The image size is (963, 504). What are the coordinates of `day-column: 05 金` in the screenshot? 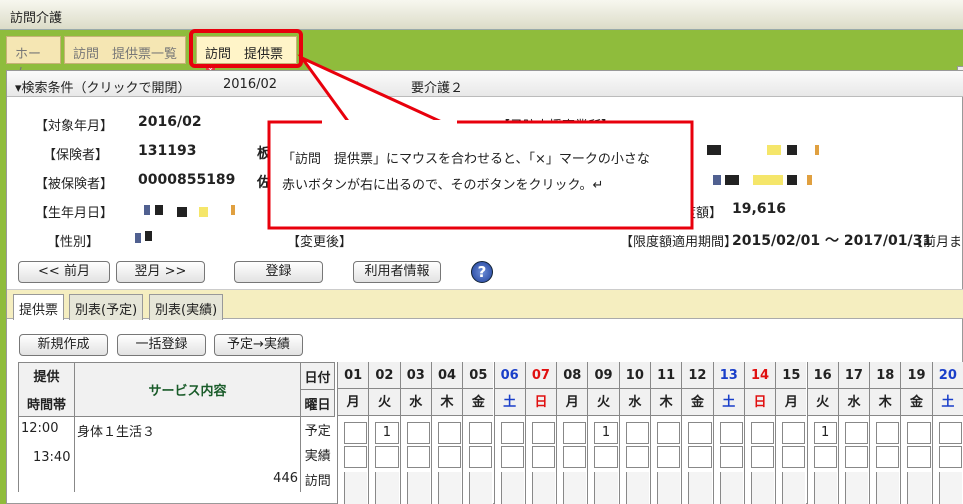 It's located at (478, 433).